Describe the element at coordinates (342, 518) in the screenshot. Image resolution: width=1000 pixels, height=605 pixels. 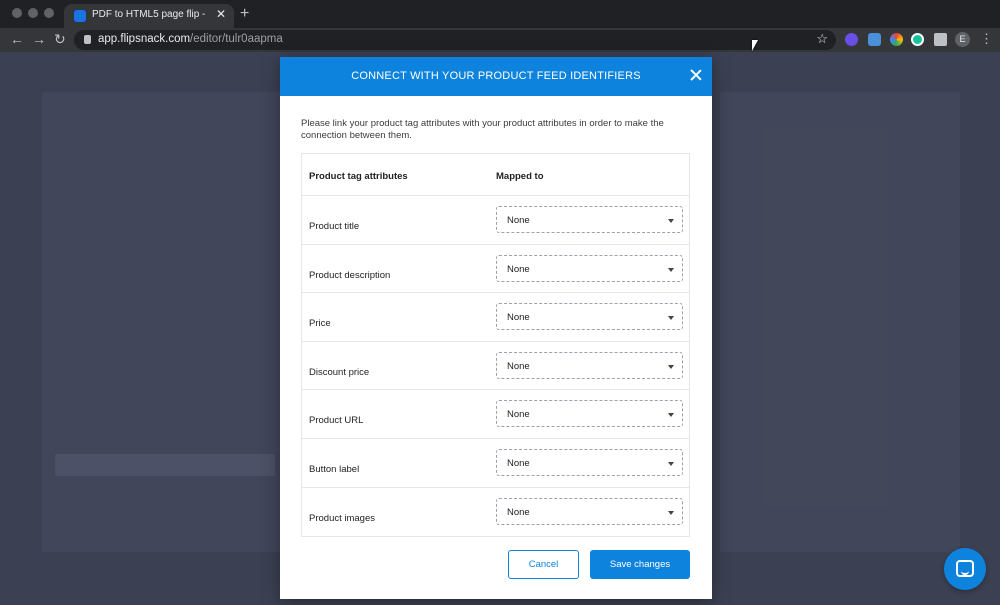
I see `attribute-label: Product images` at that location.